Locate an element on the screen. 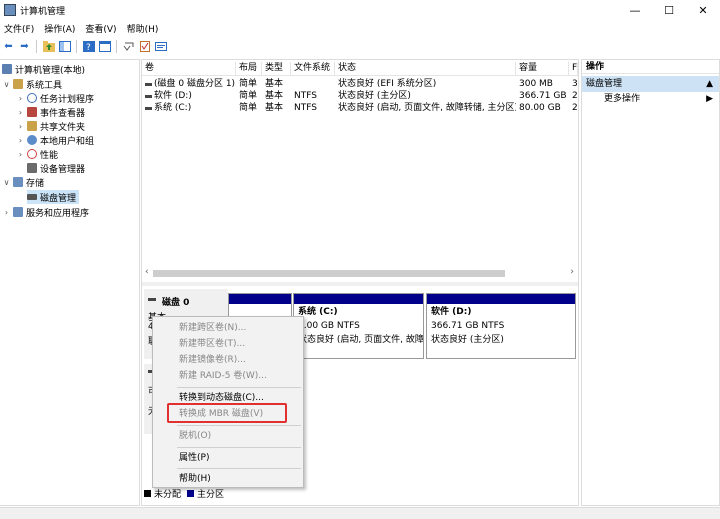  maximize-button: ☐ is located at coordinates (669, 10).